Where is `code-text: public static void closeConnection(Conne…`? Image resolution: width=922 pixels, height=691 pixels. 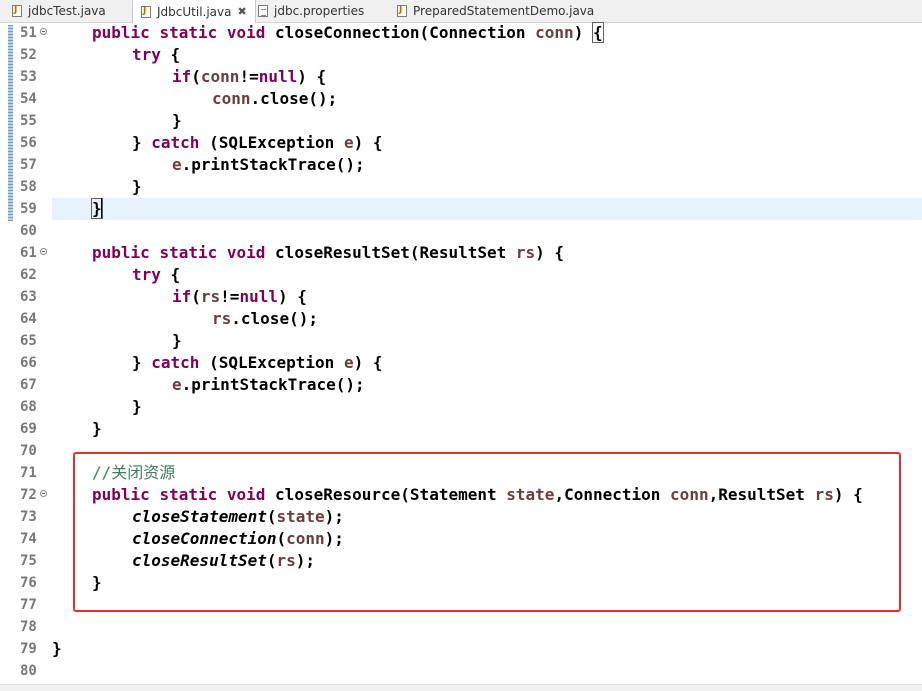
code-text: public static void closeConnection(Conne… is located at coordinates (348, 32).